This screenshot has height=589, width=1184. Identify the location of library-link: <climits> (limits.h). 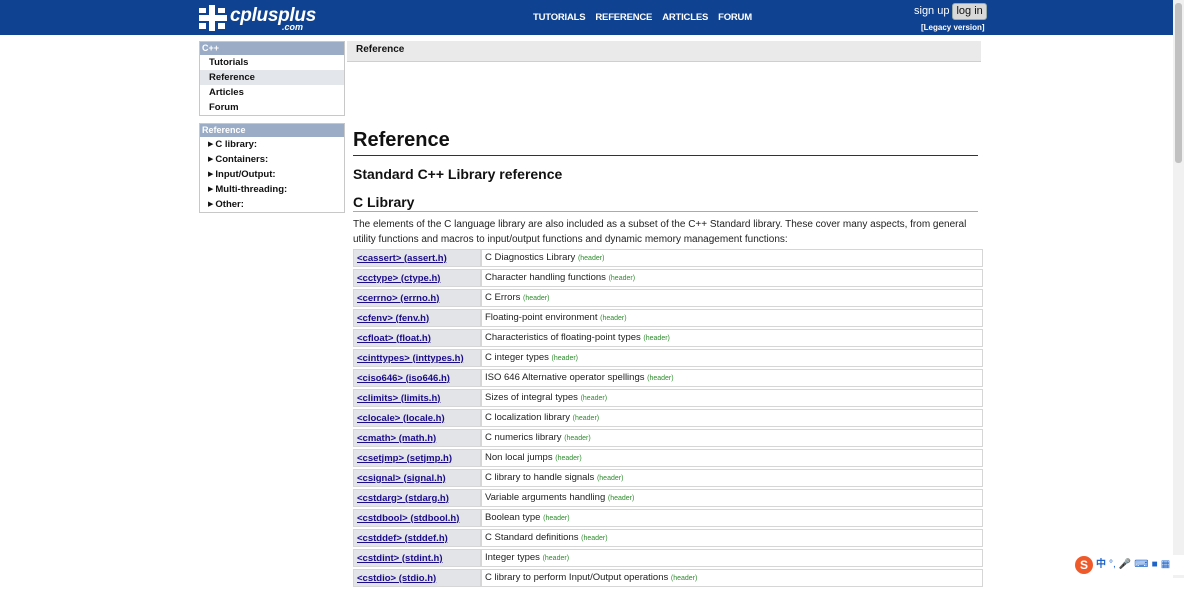
(398, 398).